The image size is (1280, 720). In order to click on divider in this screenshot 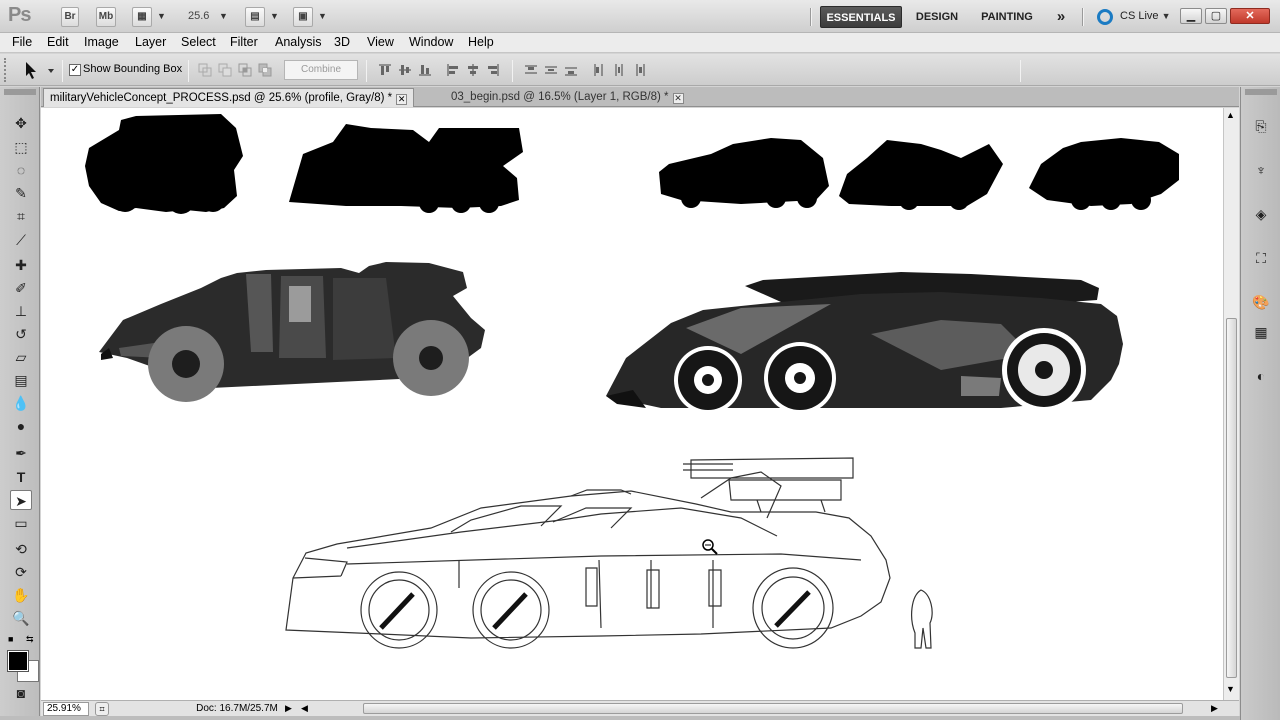, I will do `click(811, 17)`.